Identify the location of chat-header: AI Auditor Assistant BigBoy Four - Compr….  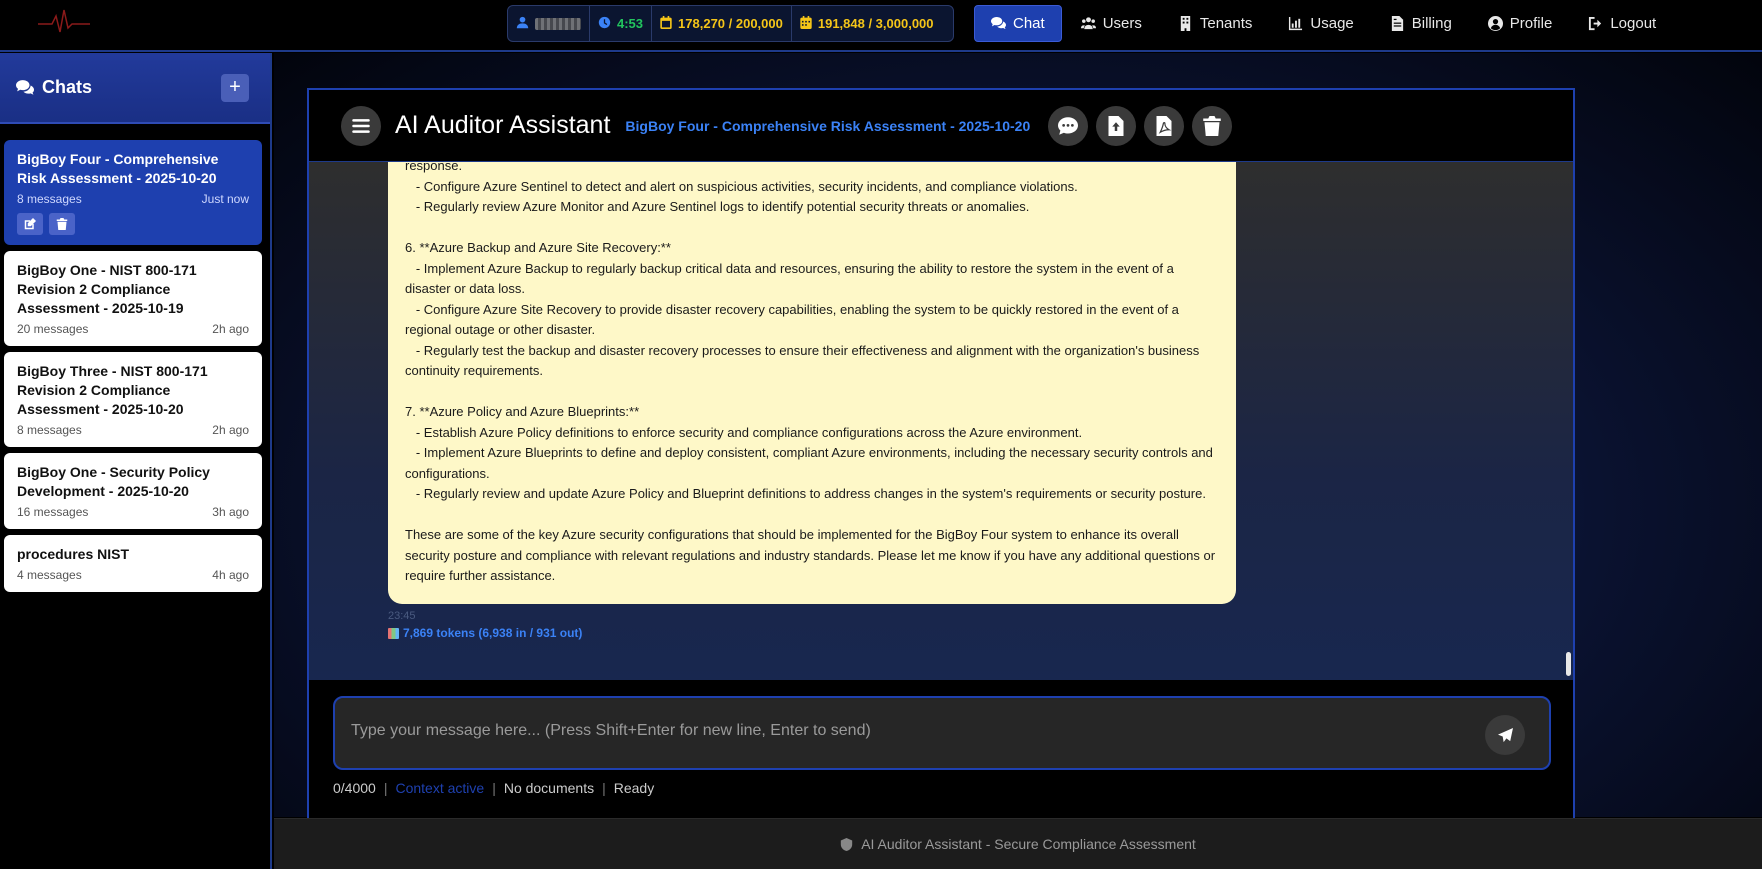
(941, 126).